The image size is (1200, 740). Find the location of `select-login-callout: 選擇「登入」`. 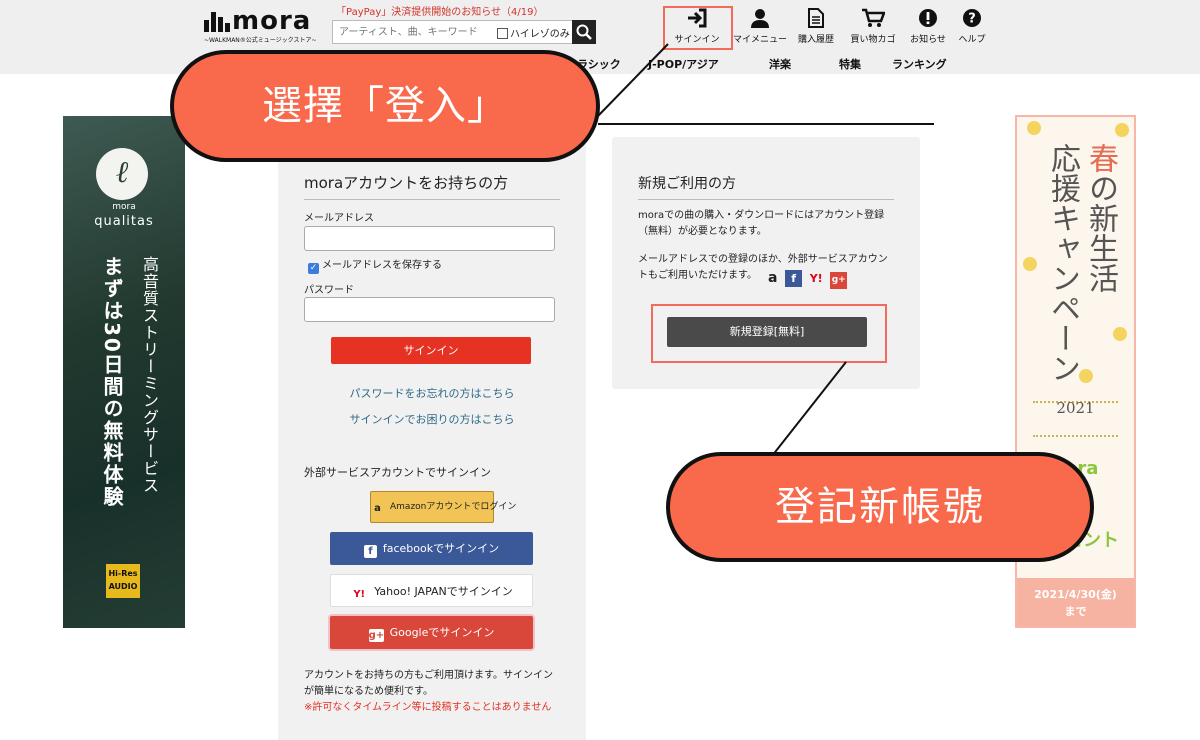

select-login-callout: 選擇「登入」 is located at coordinates (385, 106).